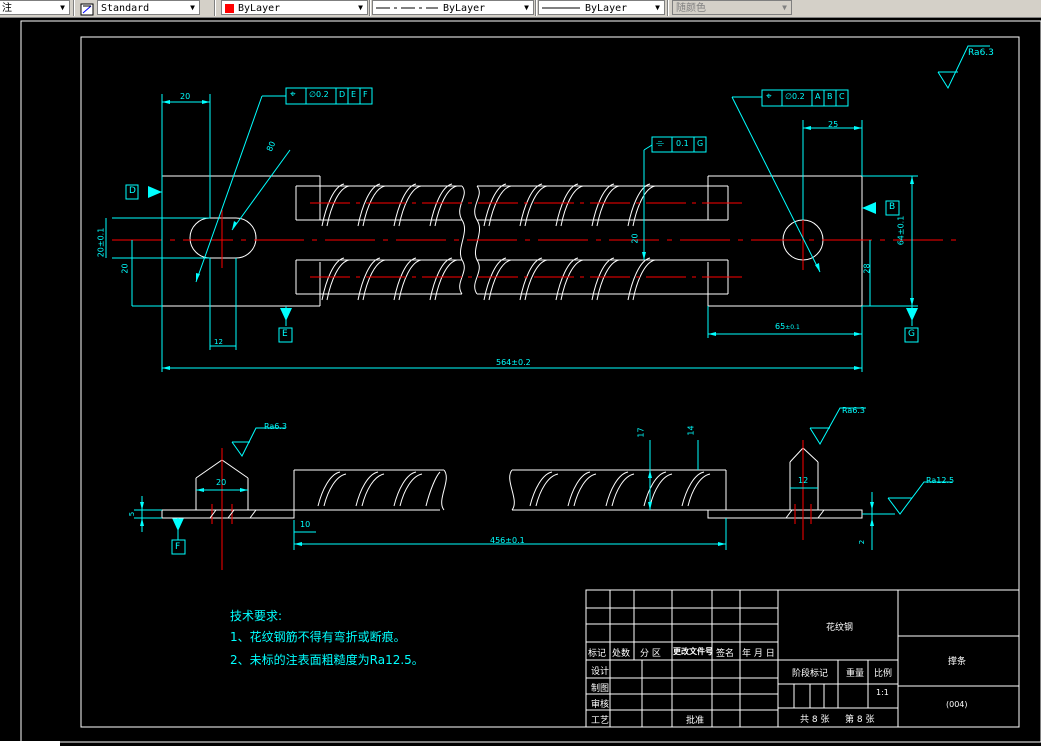 The image size is (1041, 746). I want to click on dim-style-value: Standard, so click(125, 8).